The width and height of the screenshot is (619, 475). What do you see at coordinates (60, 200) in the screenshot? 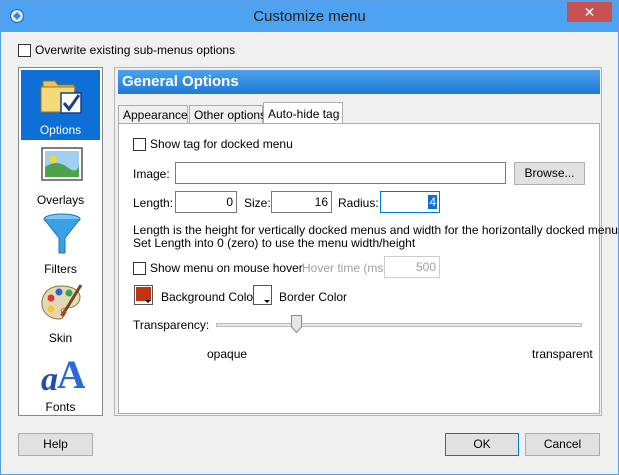
I see `sidebar-label: Overlays` at bounding box center [60, 200].